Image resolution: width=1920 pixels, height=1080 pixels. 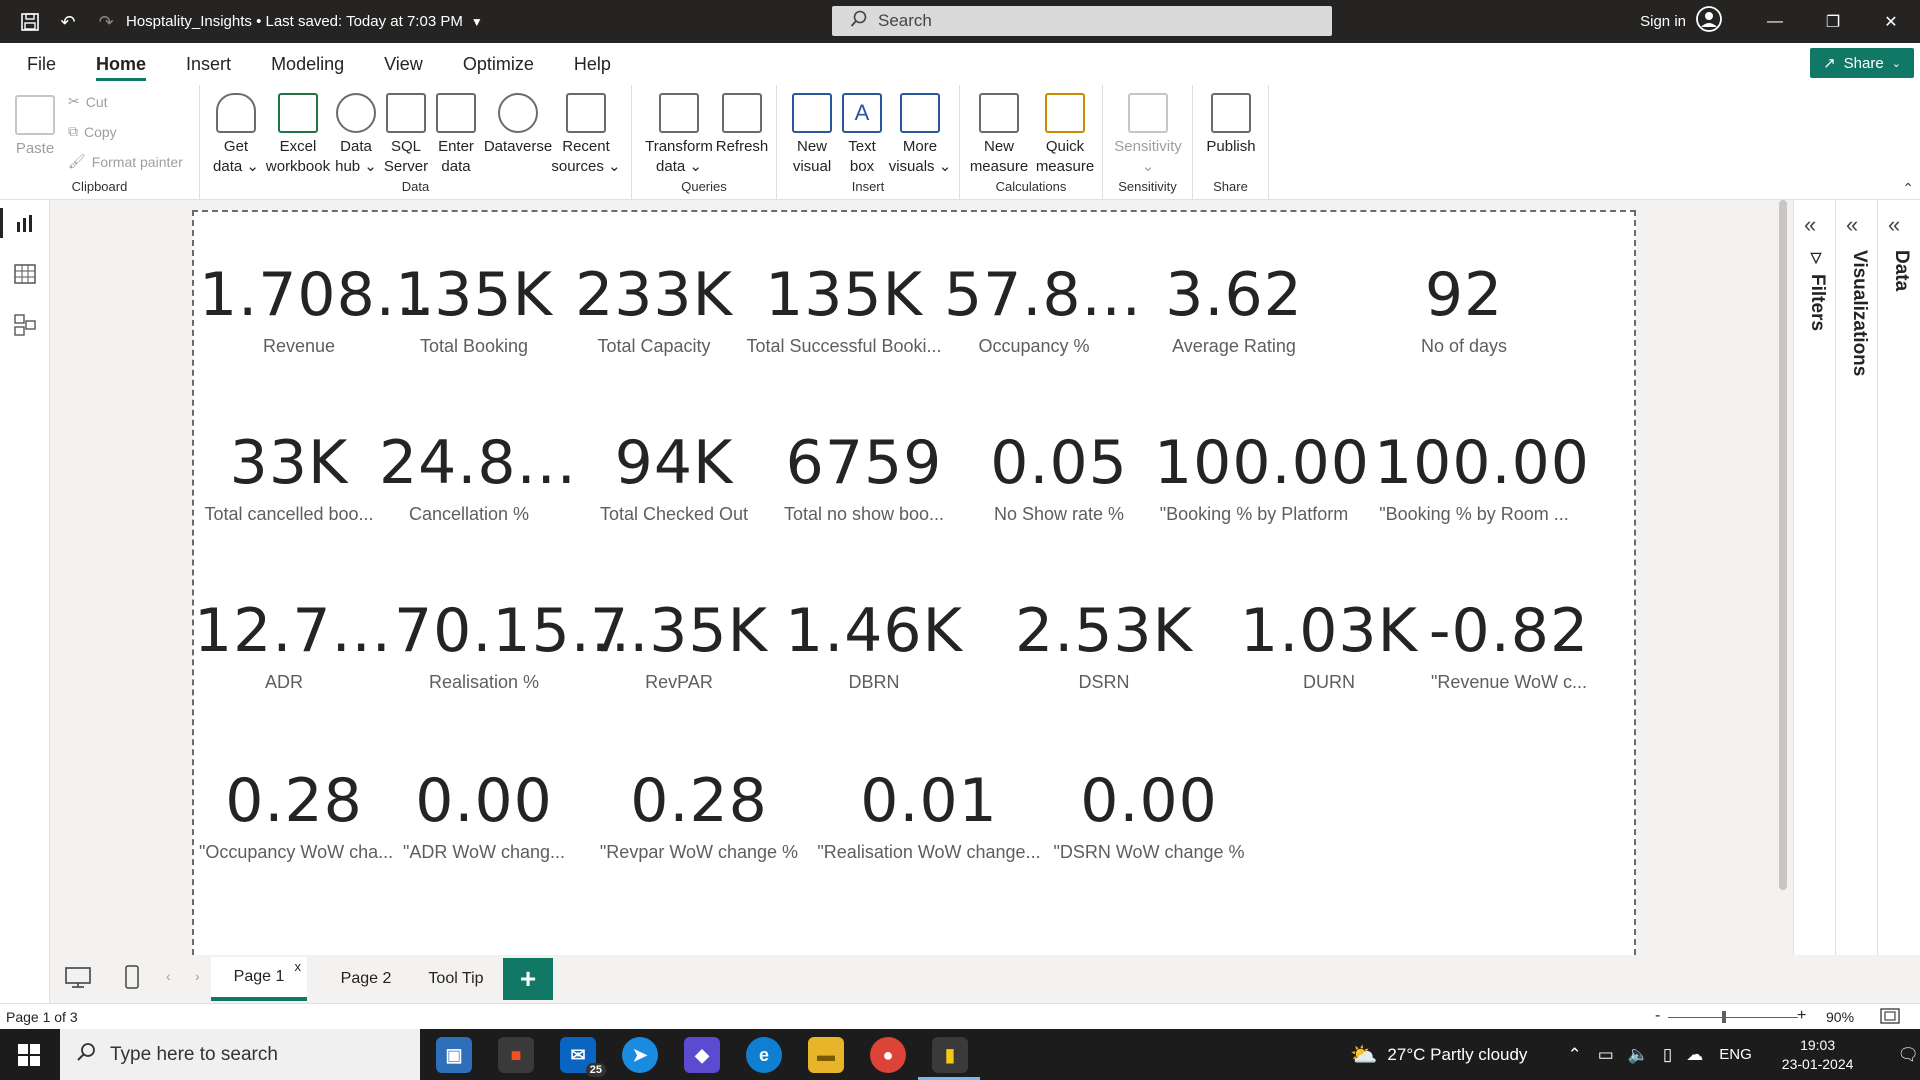 What do you see at coordinates (1801, 1016) in the screenshot?
I see `zoom-in-button: +` at bounding box center [1801, 1016].